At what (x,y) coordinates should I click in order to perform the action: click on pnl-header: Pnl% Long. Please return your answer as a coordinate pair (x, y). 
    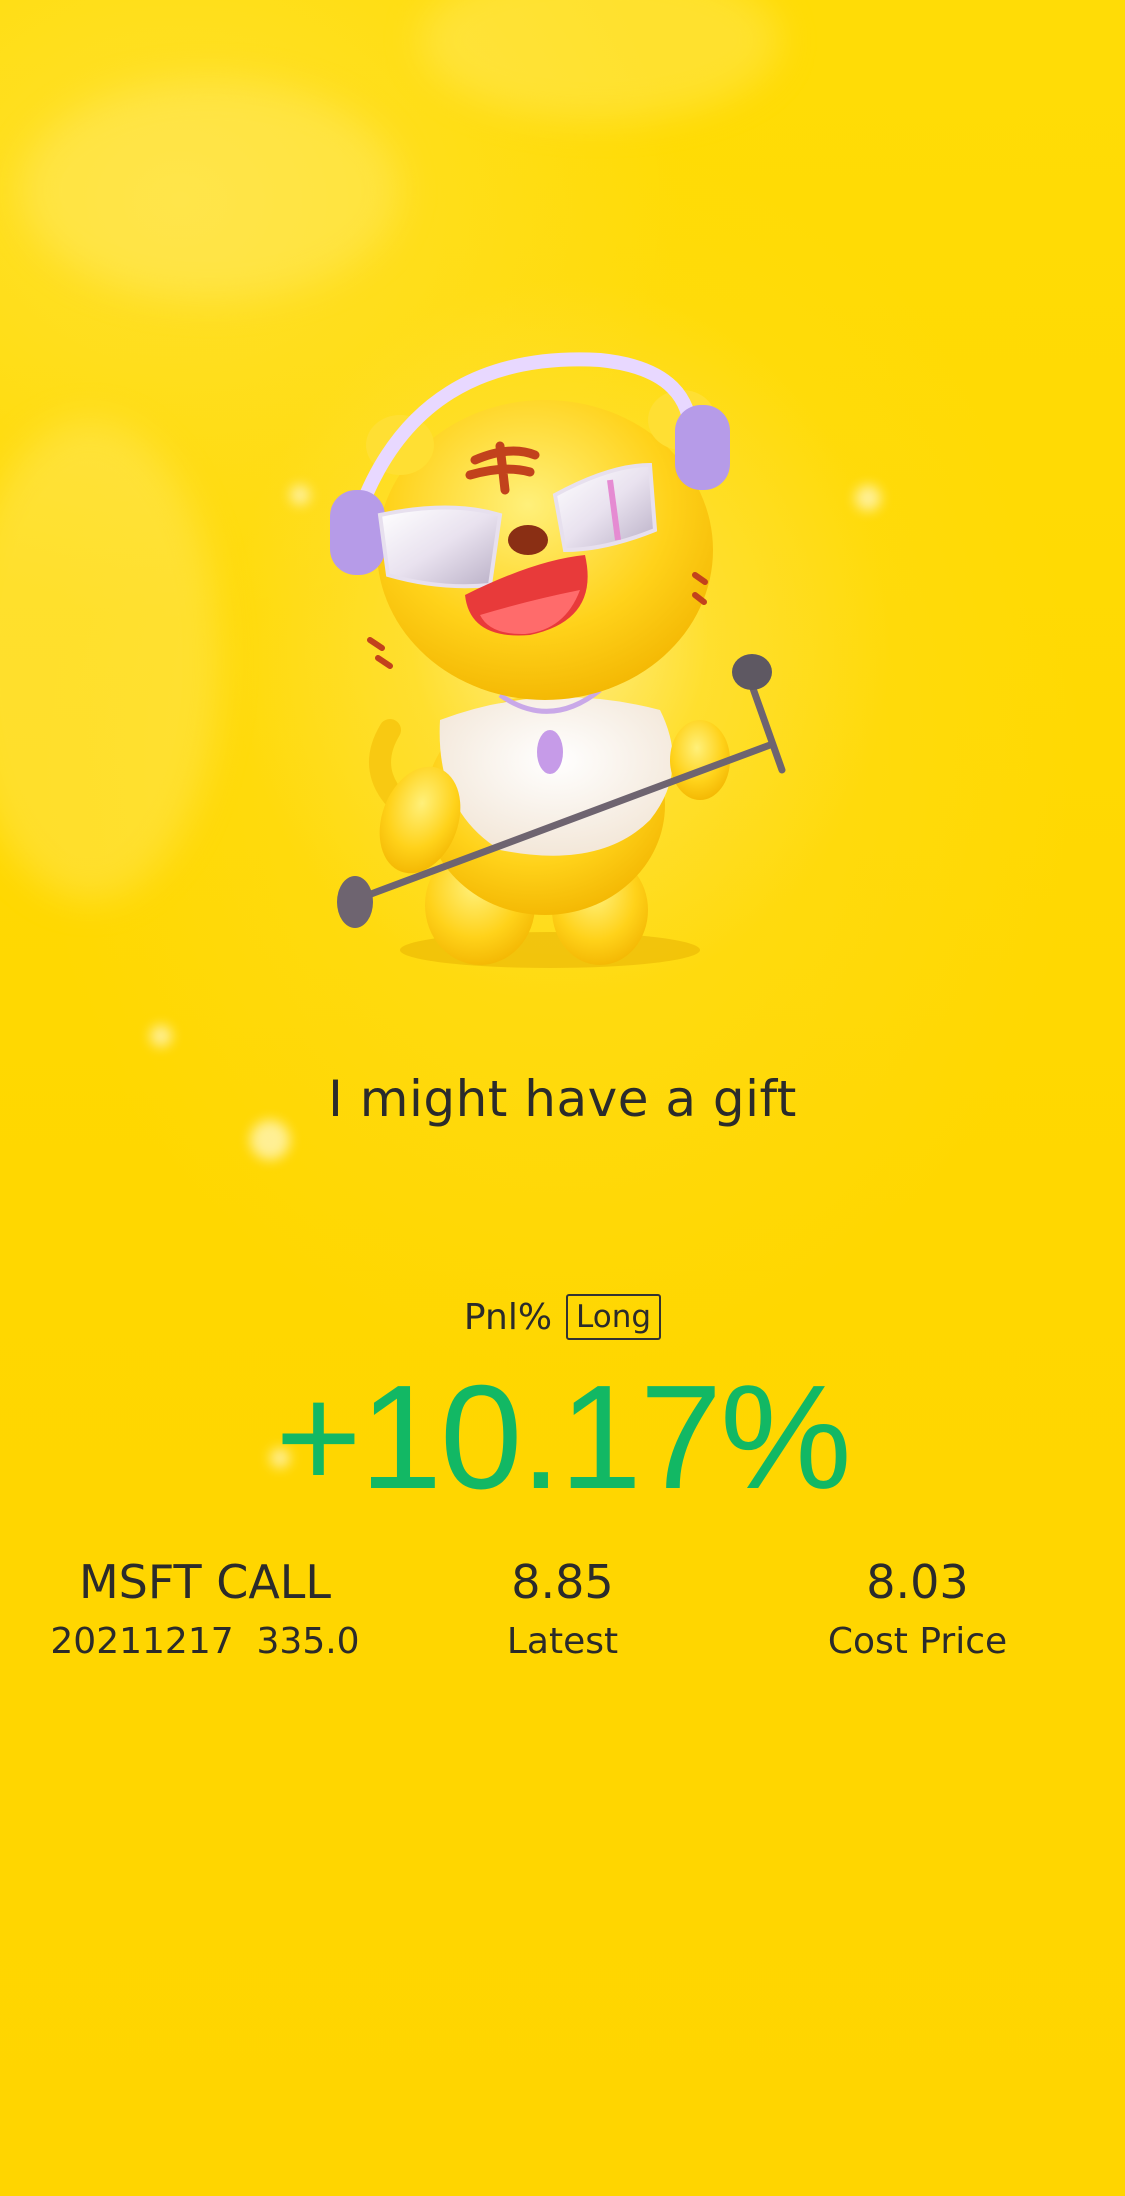
    Looking at the image, I should click on (562, 1317).